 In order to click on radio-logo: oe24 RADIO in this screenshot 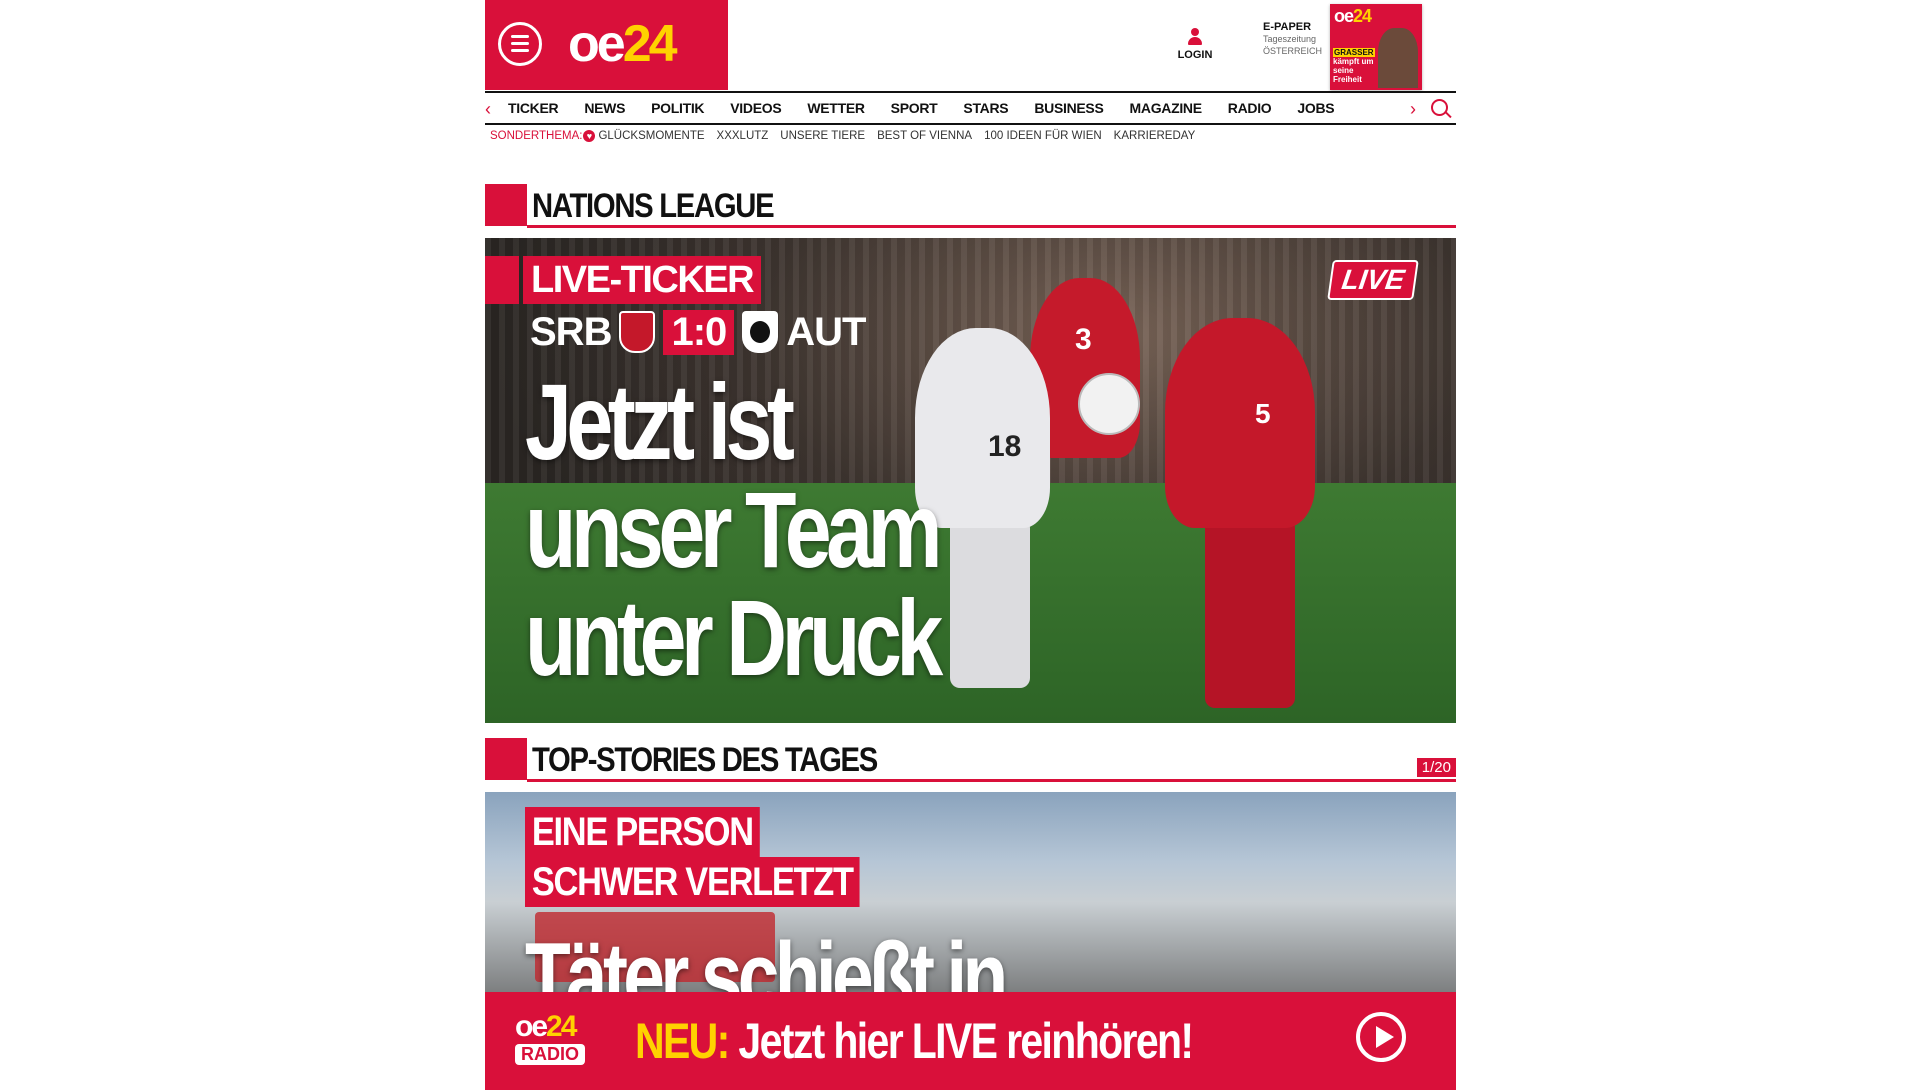, I will do `click(560, 1038)`.